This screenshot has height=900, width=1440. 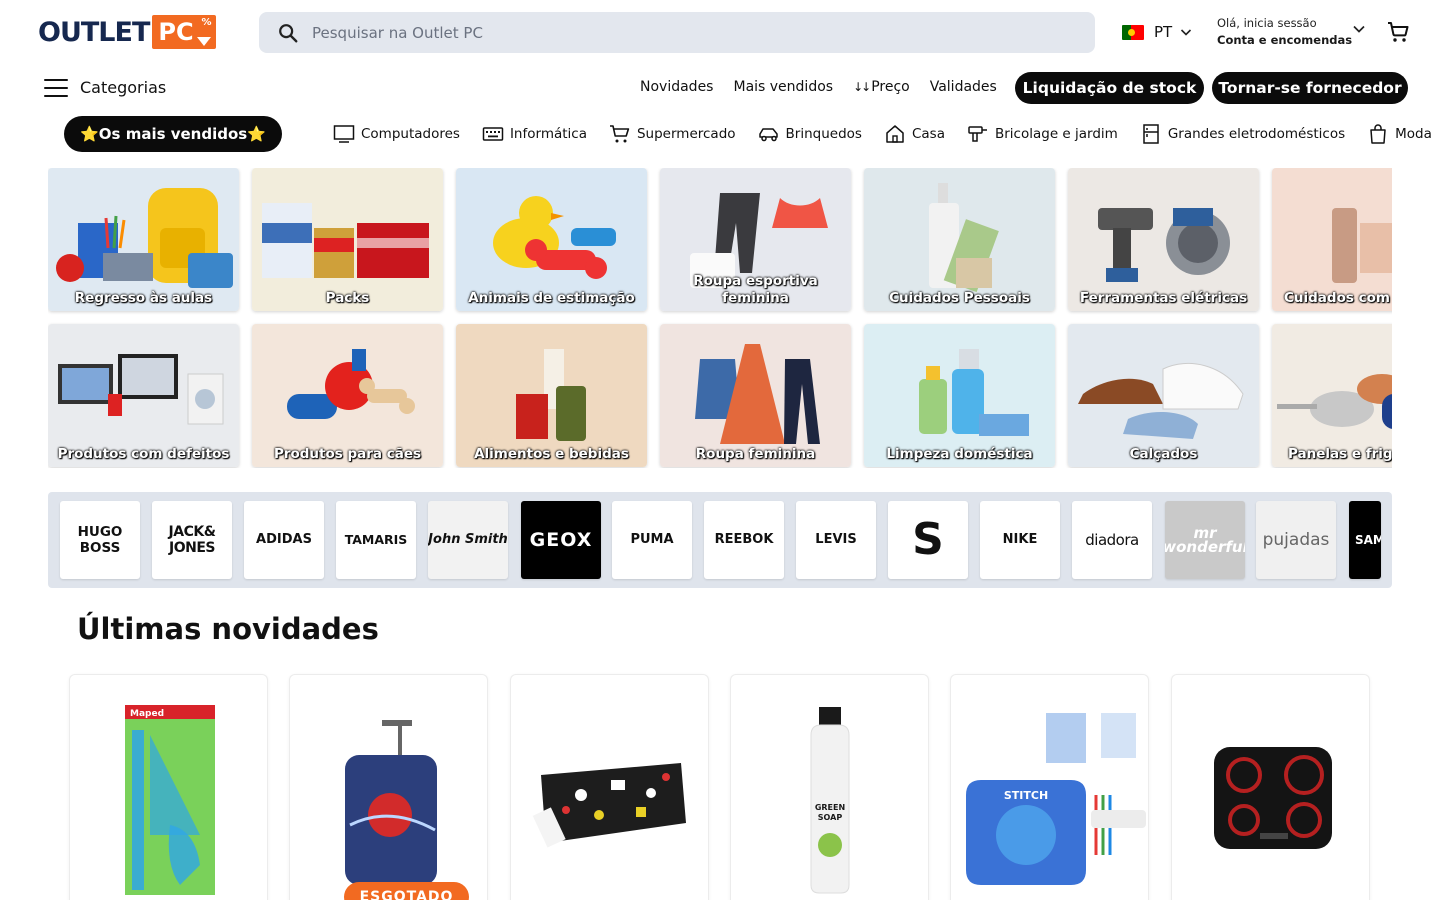 I want to click on tile-label: Packs, so click(x=347, y=298).